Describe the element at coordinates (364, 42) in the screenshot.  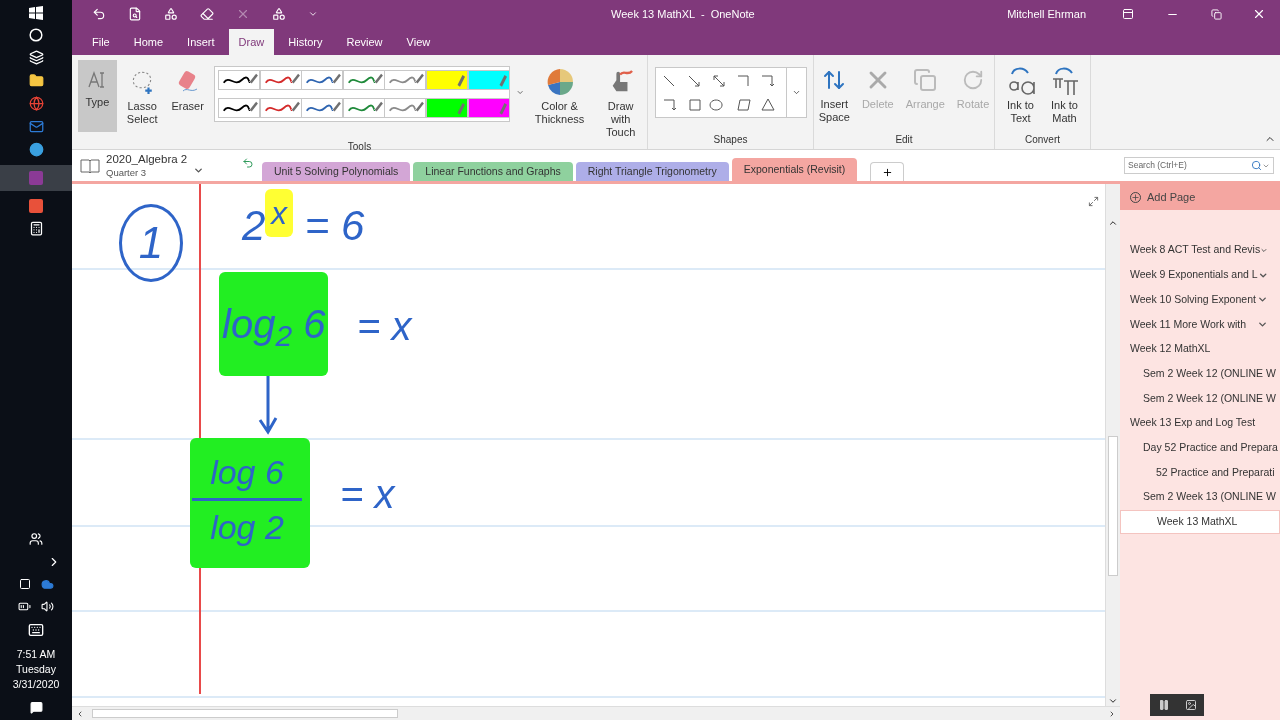
I see `ribbon-tab: Review` at that location.